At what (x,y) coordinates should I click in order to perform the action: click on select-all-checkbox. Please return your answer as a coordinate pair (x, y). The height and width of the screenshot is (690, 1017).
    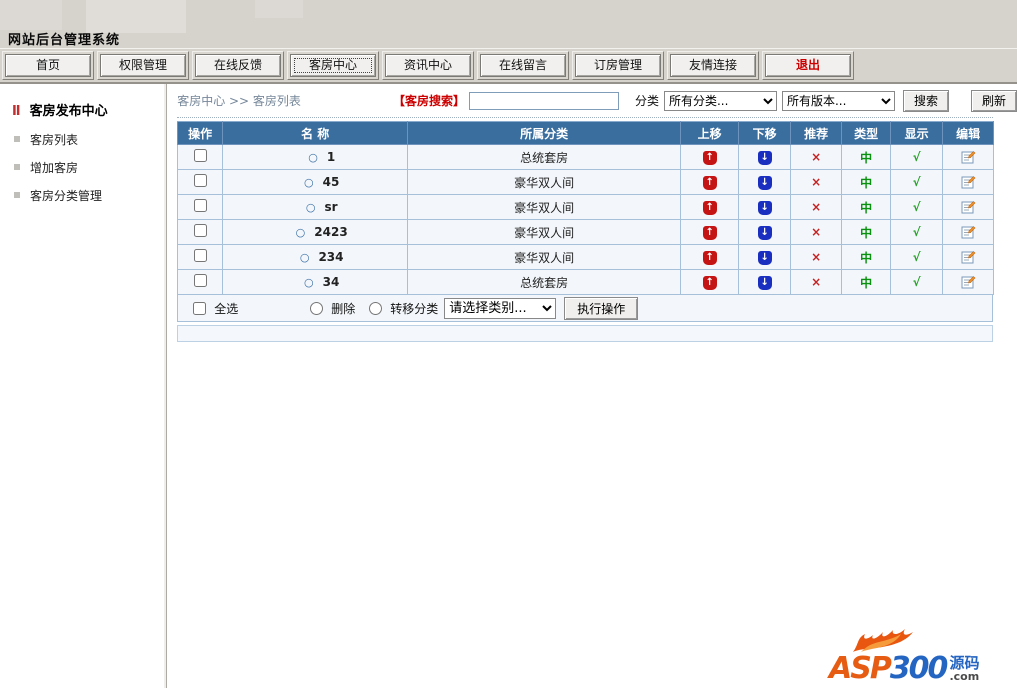
    Looking at the image, I should click on (200, 308).